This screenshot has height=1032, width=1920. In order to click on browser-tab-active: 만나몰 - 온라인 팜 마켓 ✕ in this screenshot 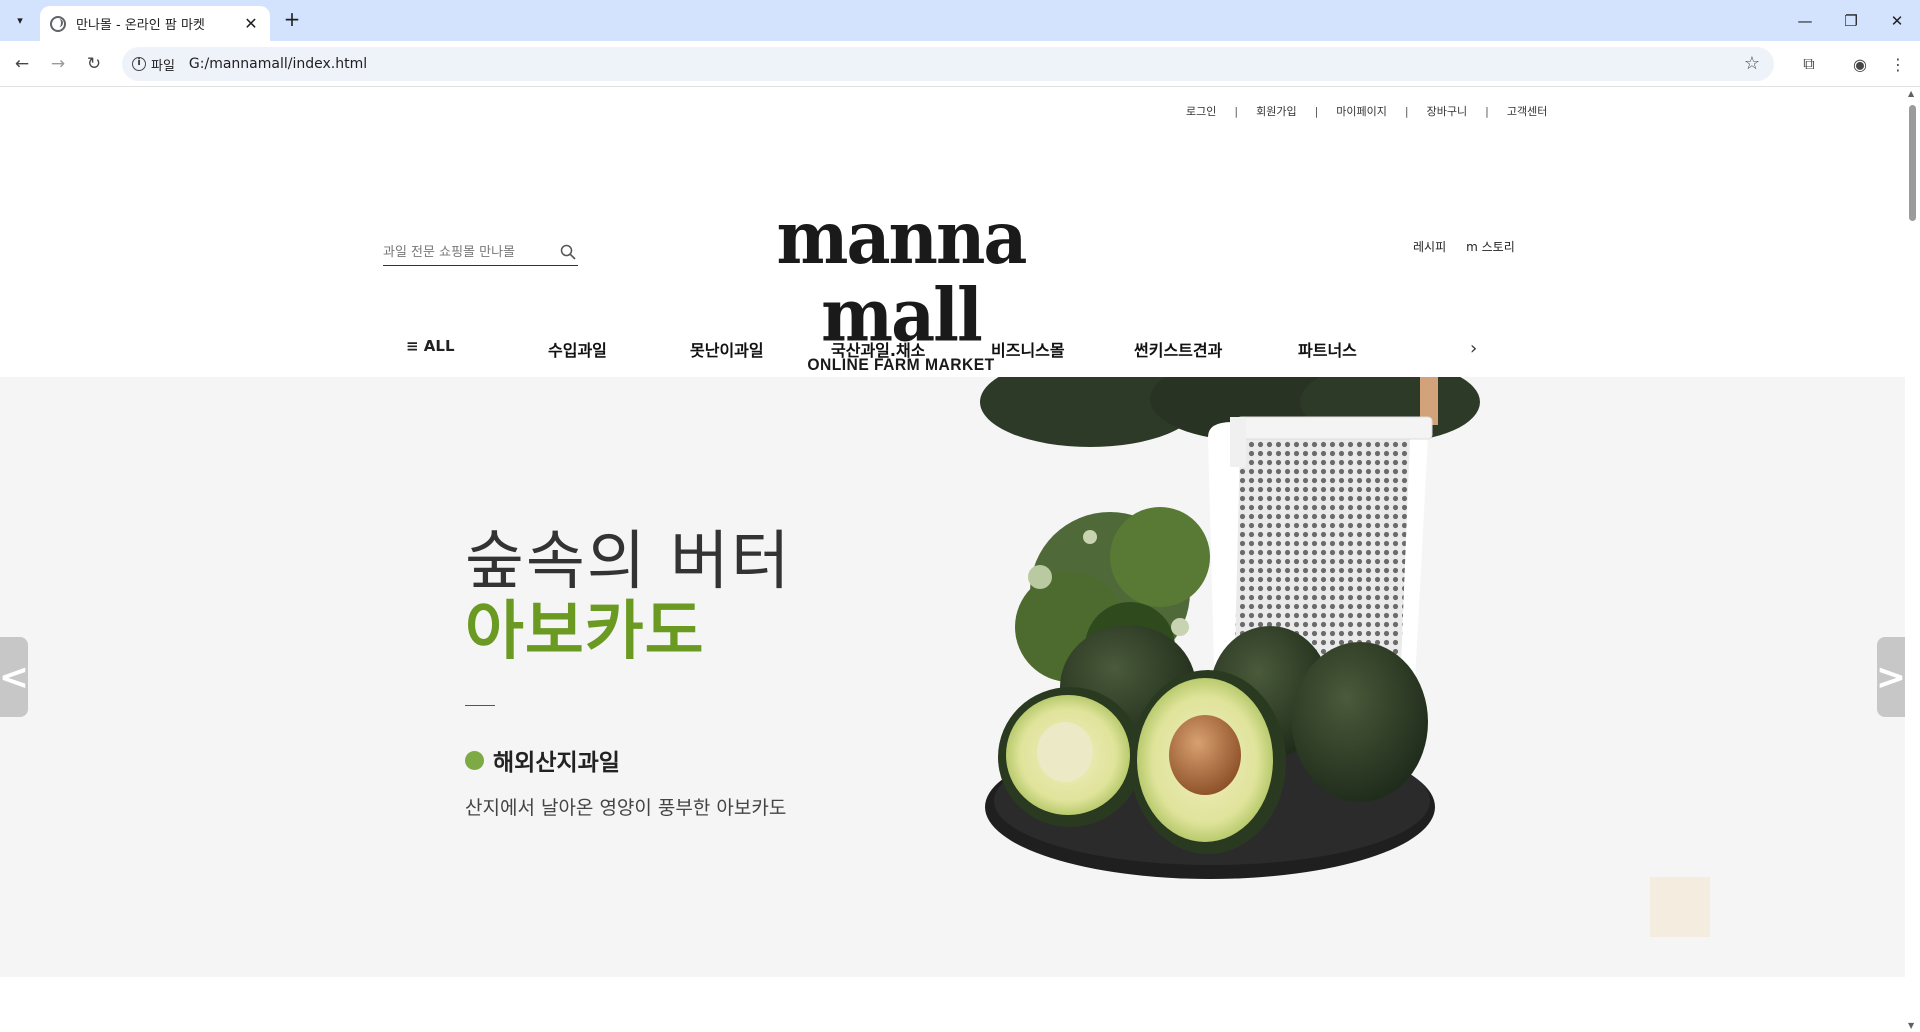, I will do `click(155, 23)`.